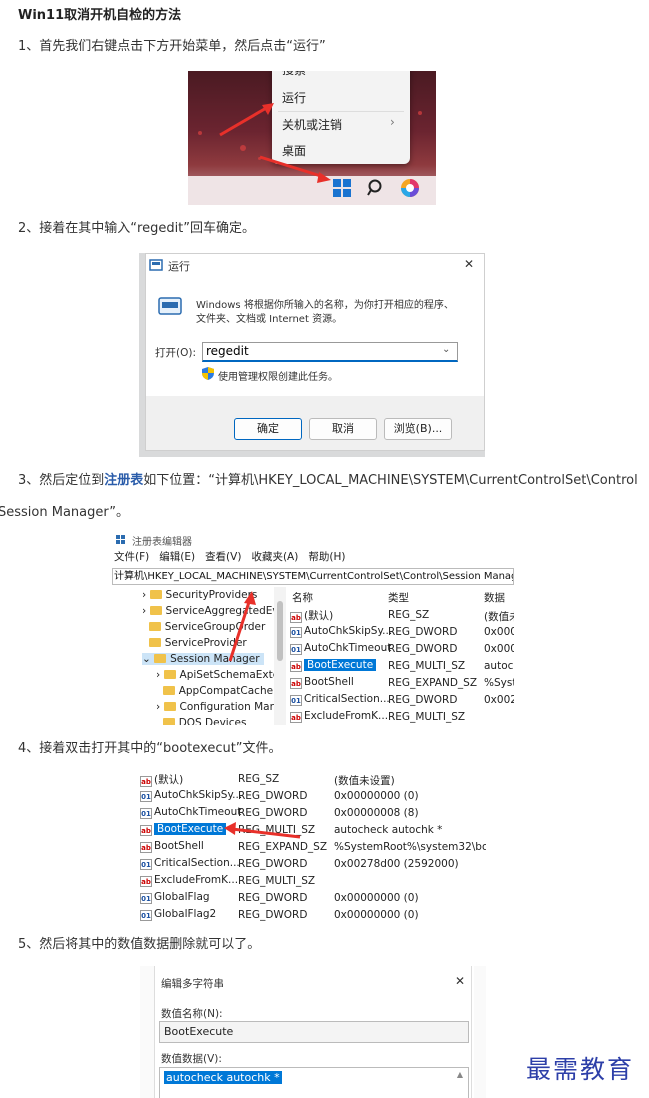 The width and height of the screenshot is (649, 1098). Describe the element at coordinates (150, 748) in the screenshot. I see `step-4-text: 4、接着双击打开其中的“bootexecut”文件。` at that location.